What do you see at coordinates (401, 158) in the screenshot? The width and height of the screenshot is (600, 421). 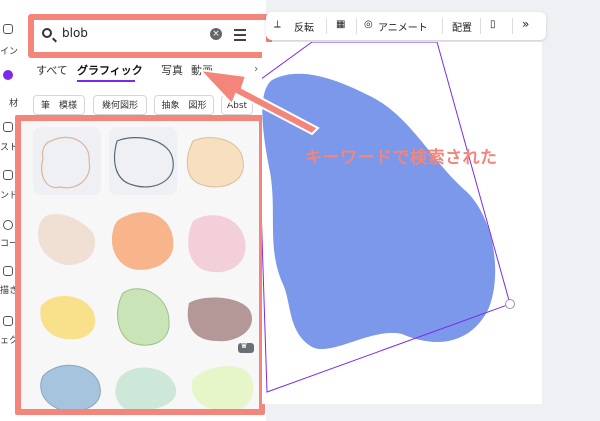 I see `annotation-callout: キーワードで検索された` at bounding box center [401, 158].